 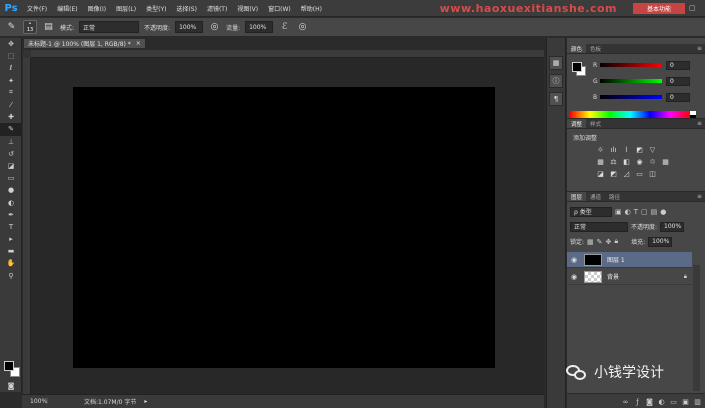 What do you see at coordinates (661, 401) in the screenshot?
I see `new-adjustment-icon: ◐` at bounding box center [661, 401].